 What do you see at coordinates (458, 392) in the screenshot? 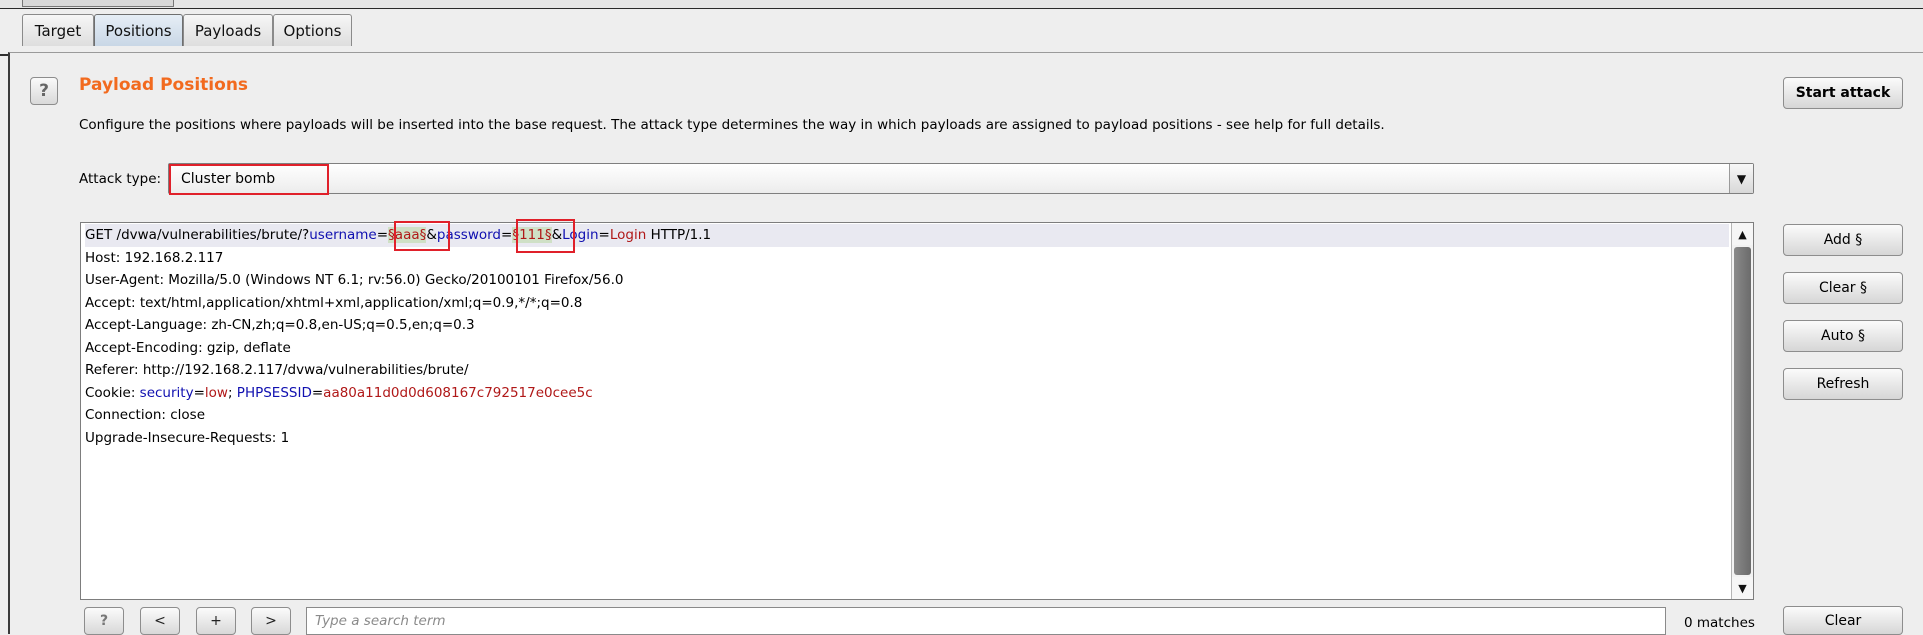
I see `cookie-session-value: aa80a11d0d0d608167c792517e0cee5c` at bounding box center [458, 392].